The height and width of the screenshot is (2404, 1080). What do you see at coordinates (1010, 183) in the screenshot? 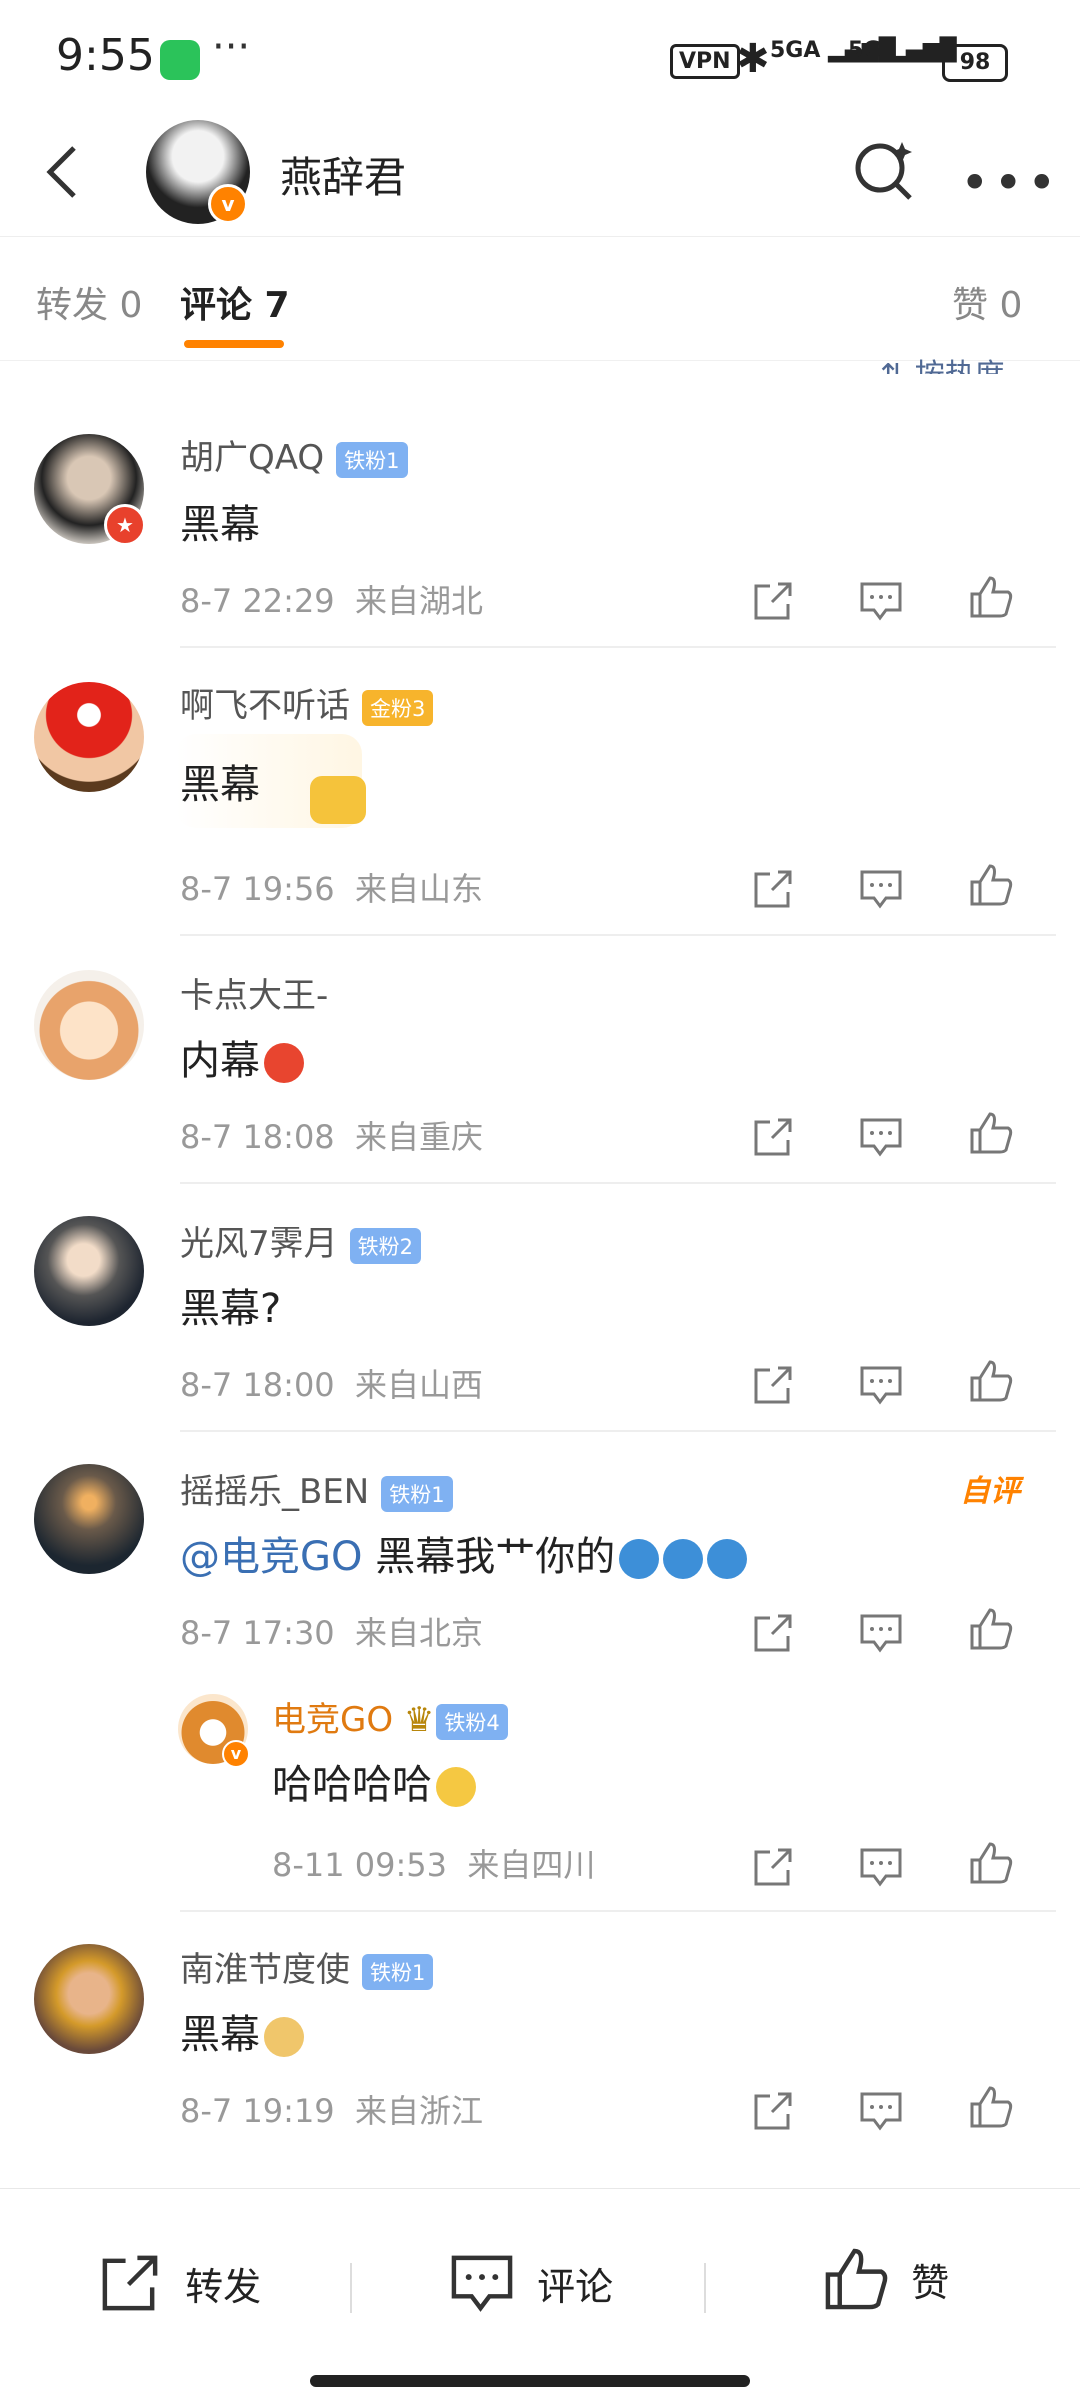
I see `more-icon: •••` at bounding box center [1010, 183].